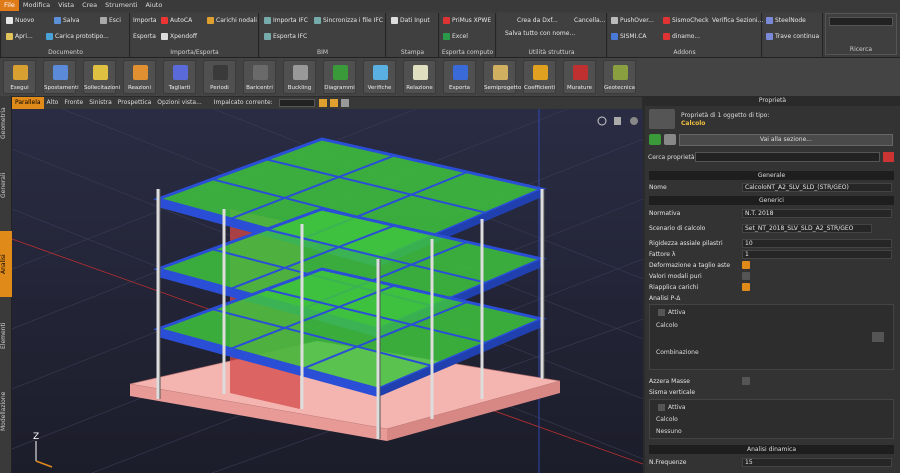  I want to click on group-utilita, so click(0, 35).